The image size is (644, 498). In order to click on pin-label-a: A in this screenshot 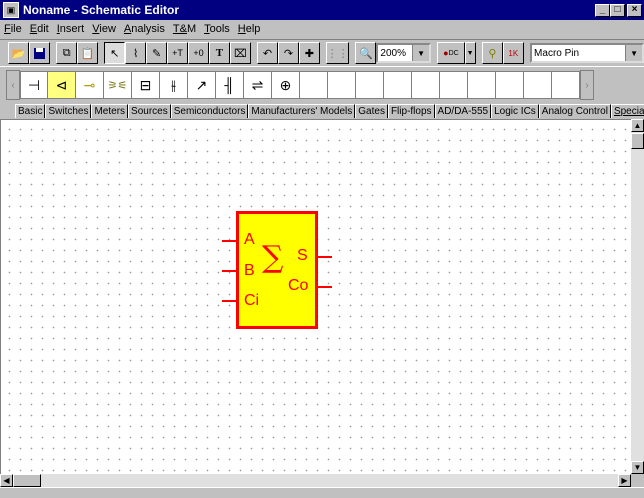, I will do `click(249, 239)`.